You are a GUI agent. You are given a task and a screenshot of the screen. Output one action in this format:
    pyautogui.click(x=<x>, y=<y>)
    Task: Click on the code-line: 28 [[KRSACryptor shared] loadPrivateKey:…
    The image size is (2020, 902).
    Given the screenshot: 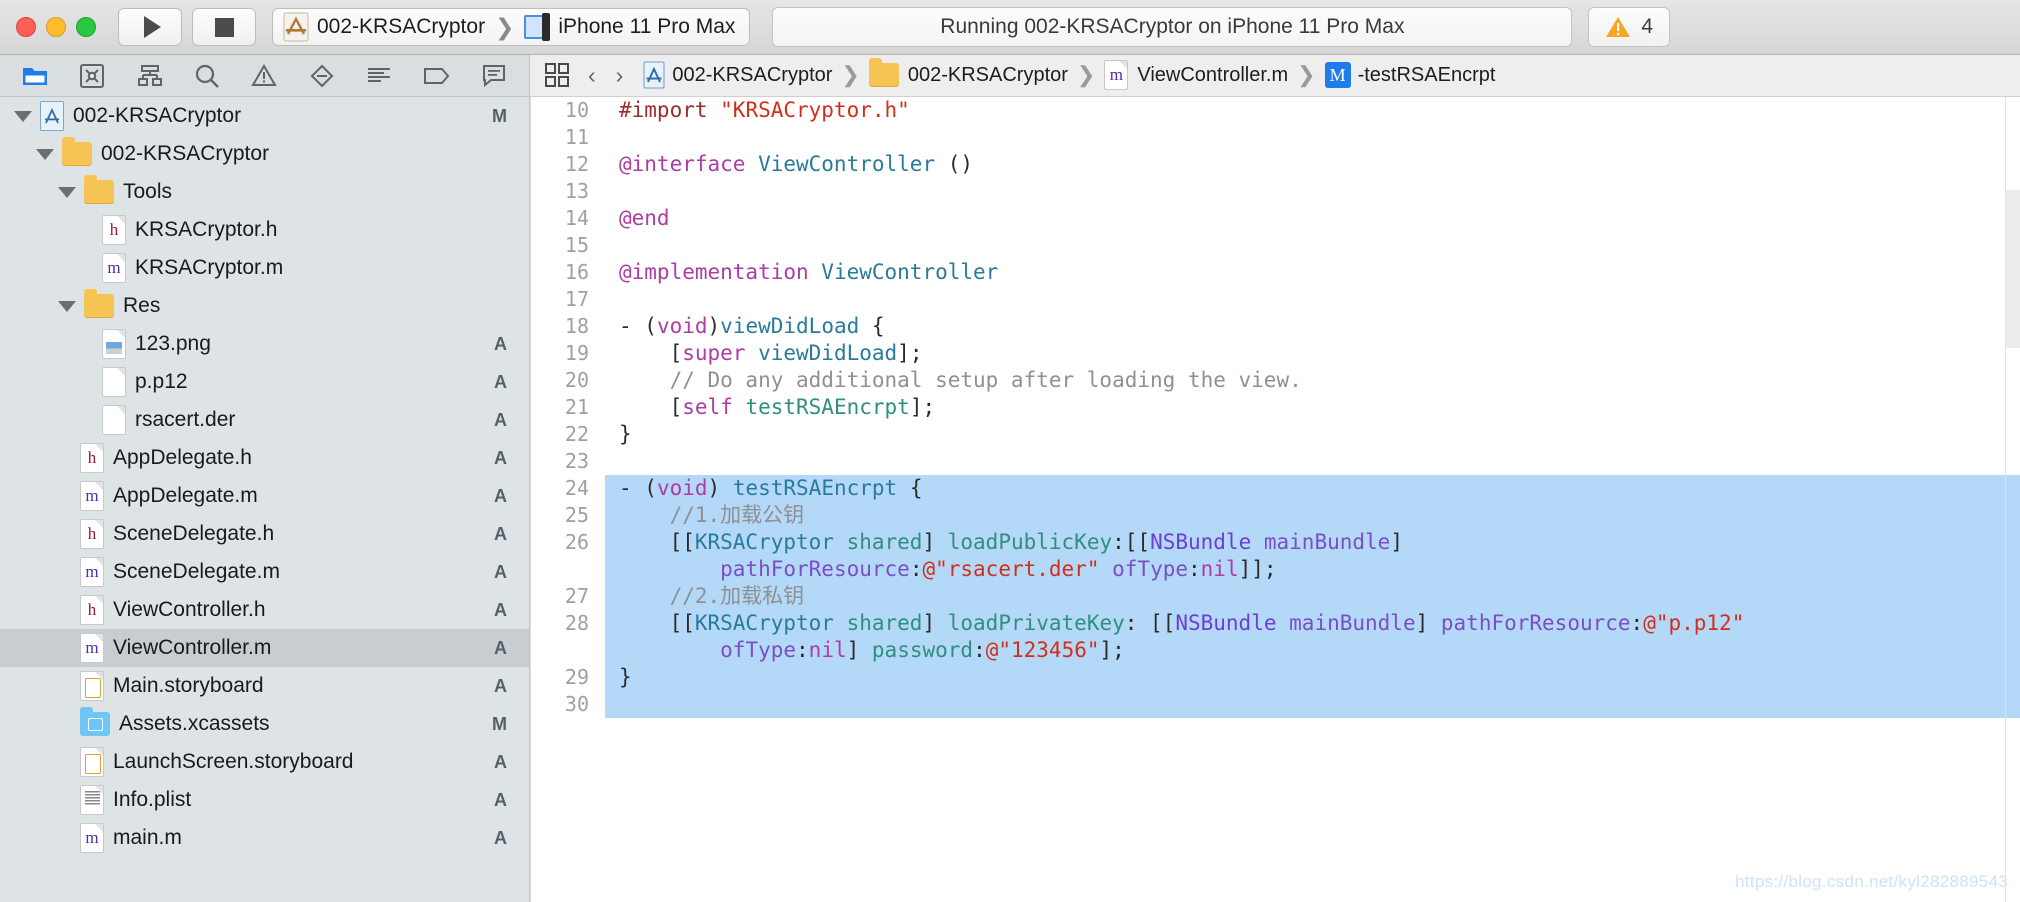 What is the action you would take?
    pyautogui.click(x=1275, y=623)
    